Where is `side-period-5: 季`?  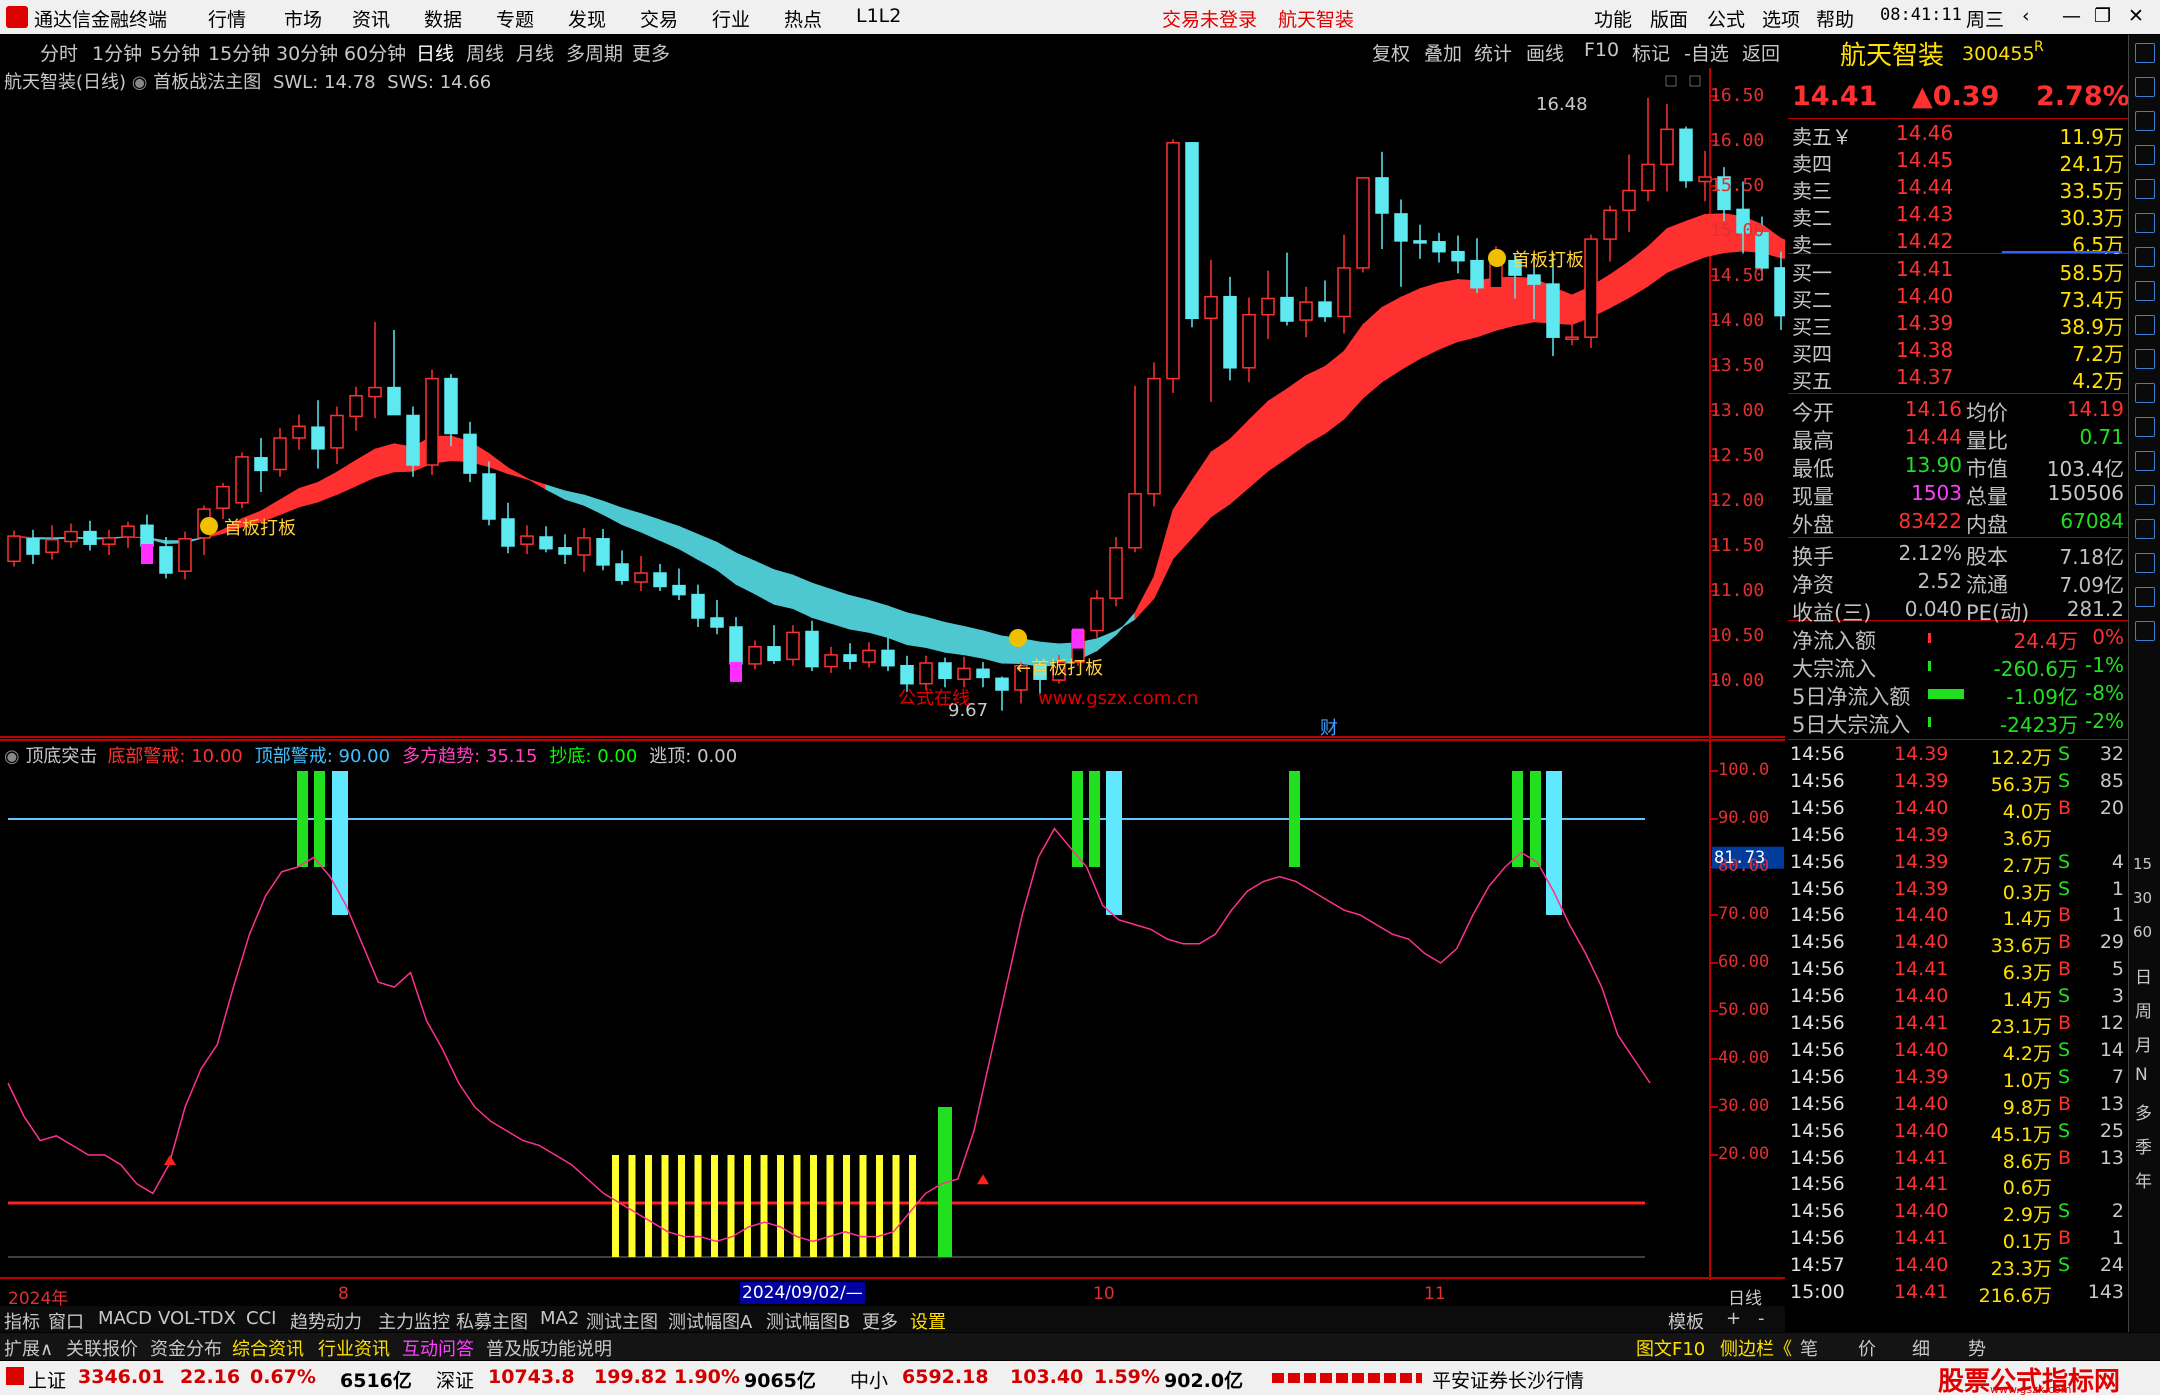 side-period-5: 季 is located at coordinates (2143, 1145).